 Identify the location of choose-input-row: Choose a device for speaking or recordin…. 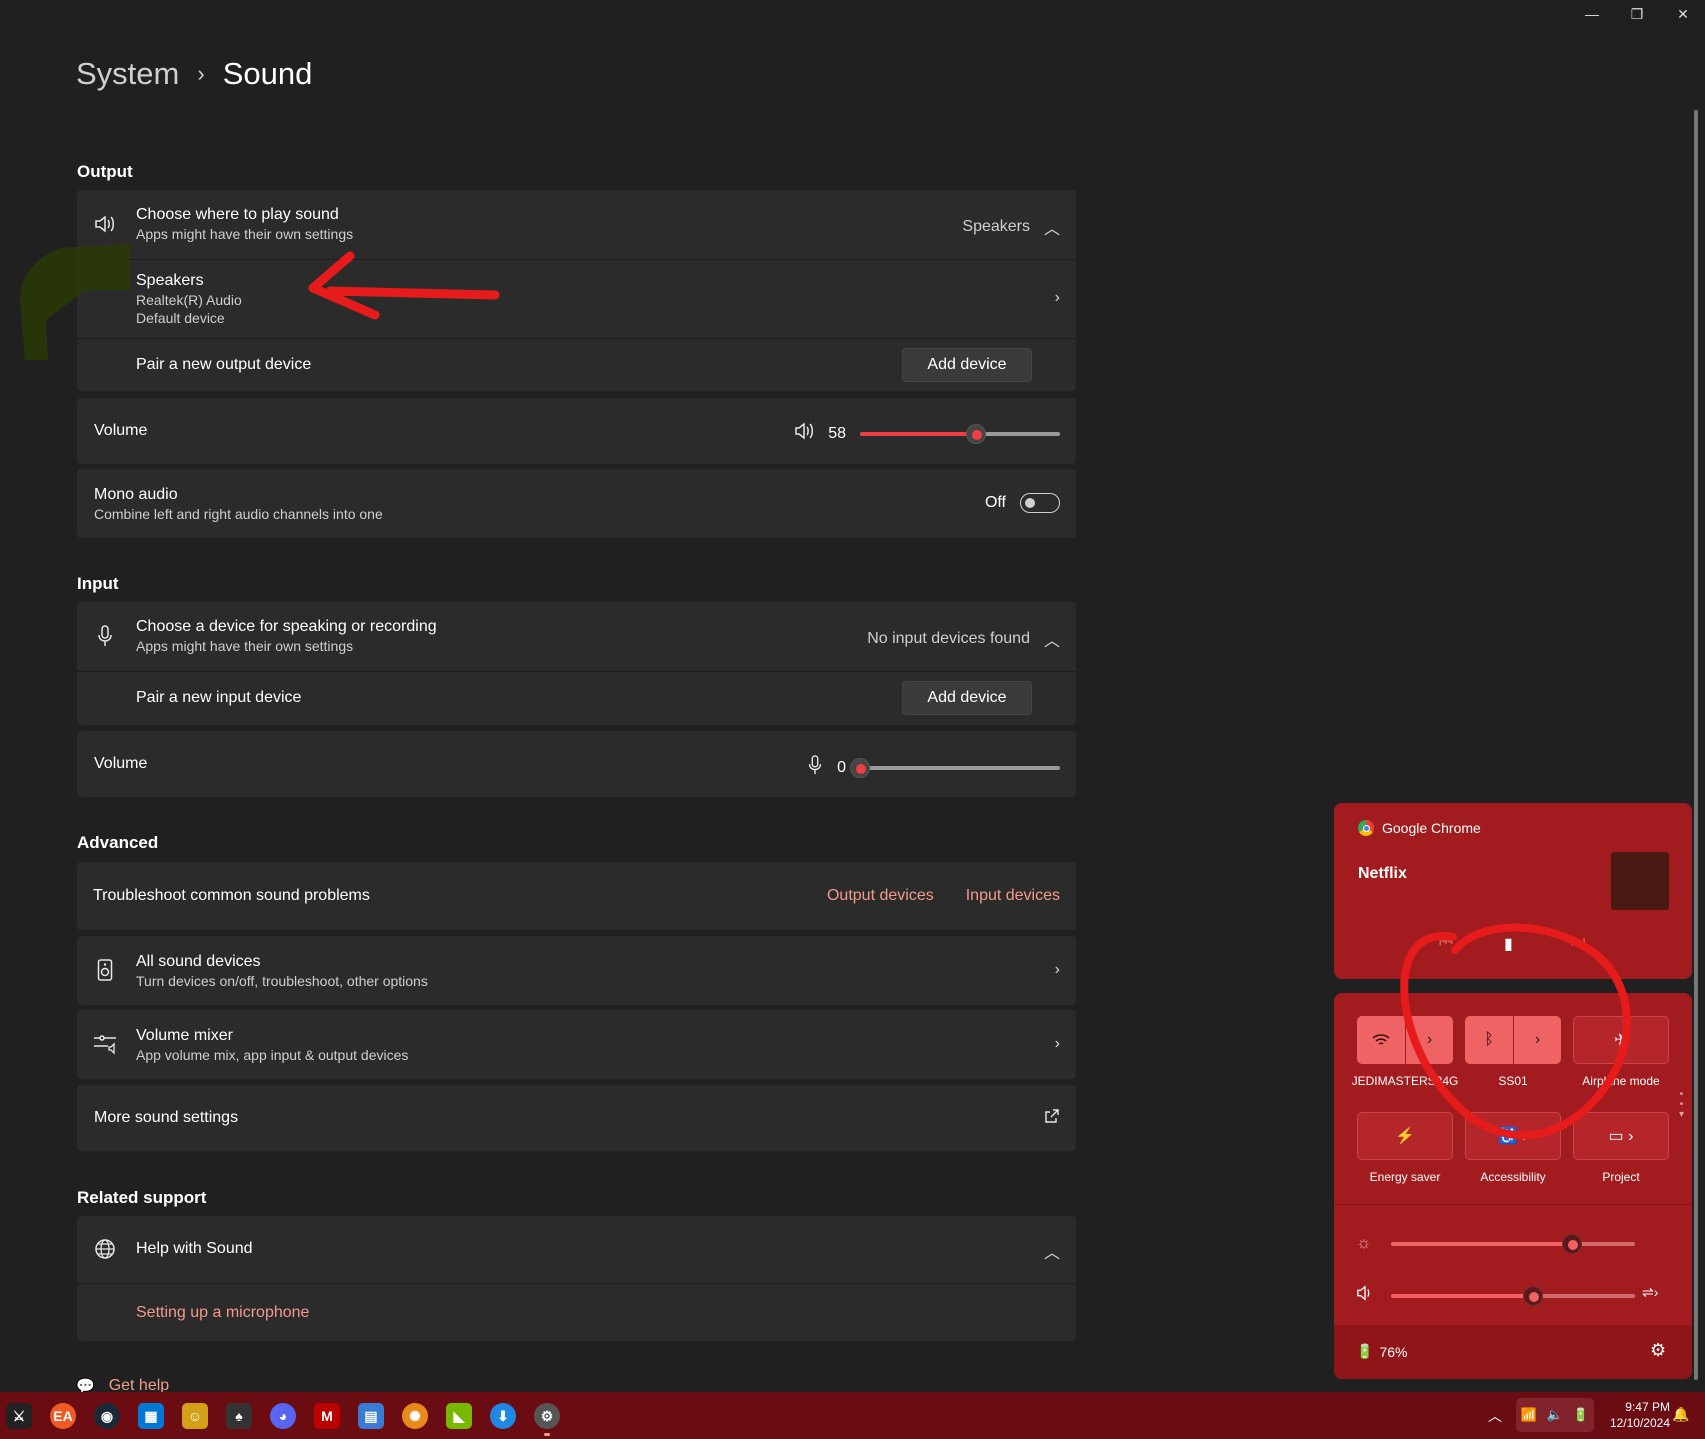
(576, 636).